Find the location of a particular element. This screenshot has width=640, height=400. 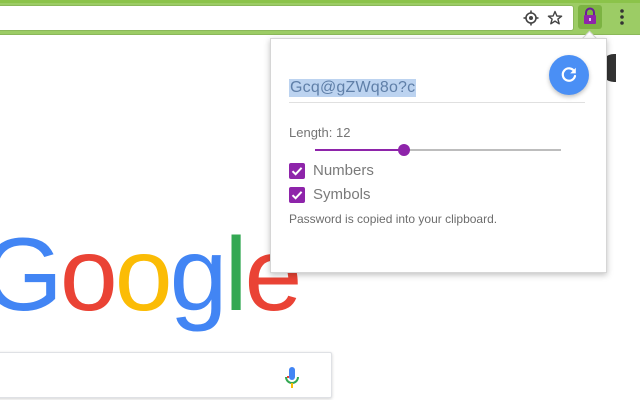

symbols-checkbox is located at coordinates (297, 195).